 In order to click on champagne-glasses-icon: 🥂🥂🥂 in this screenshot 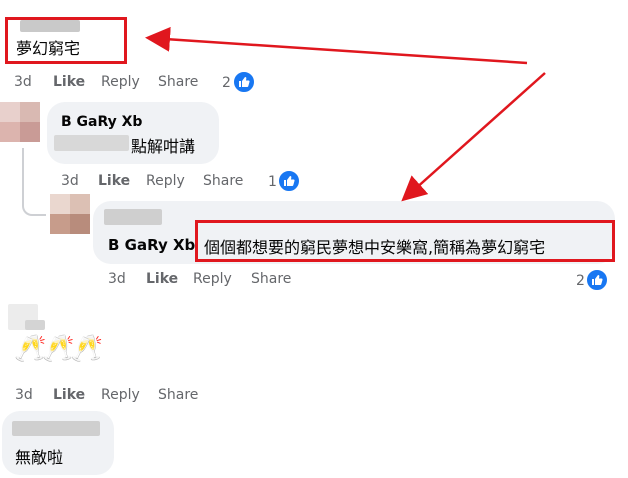, I will do `click(58, 349)`.